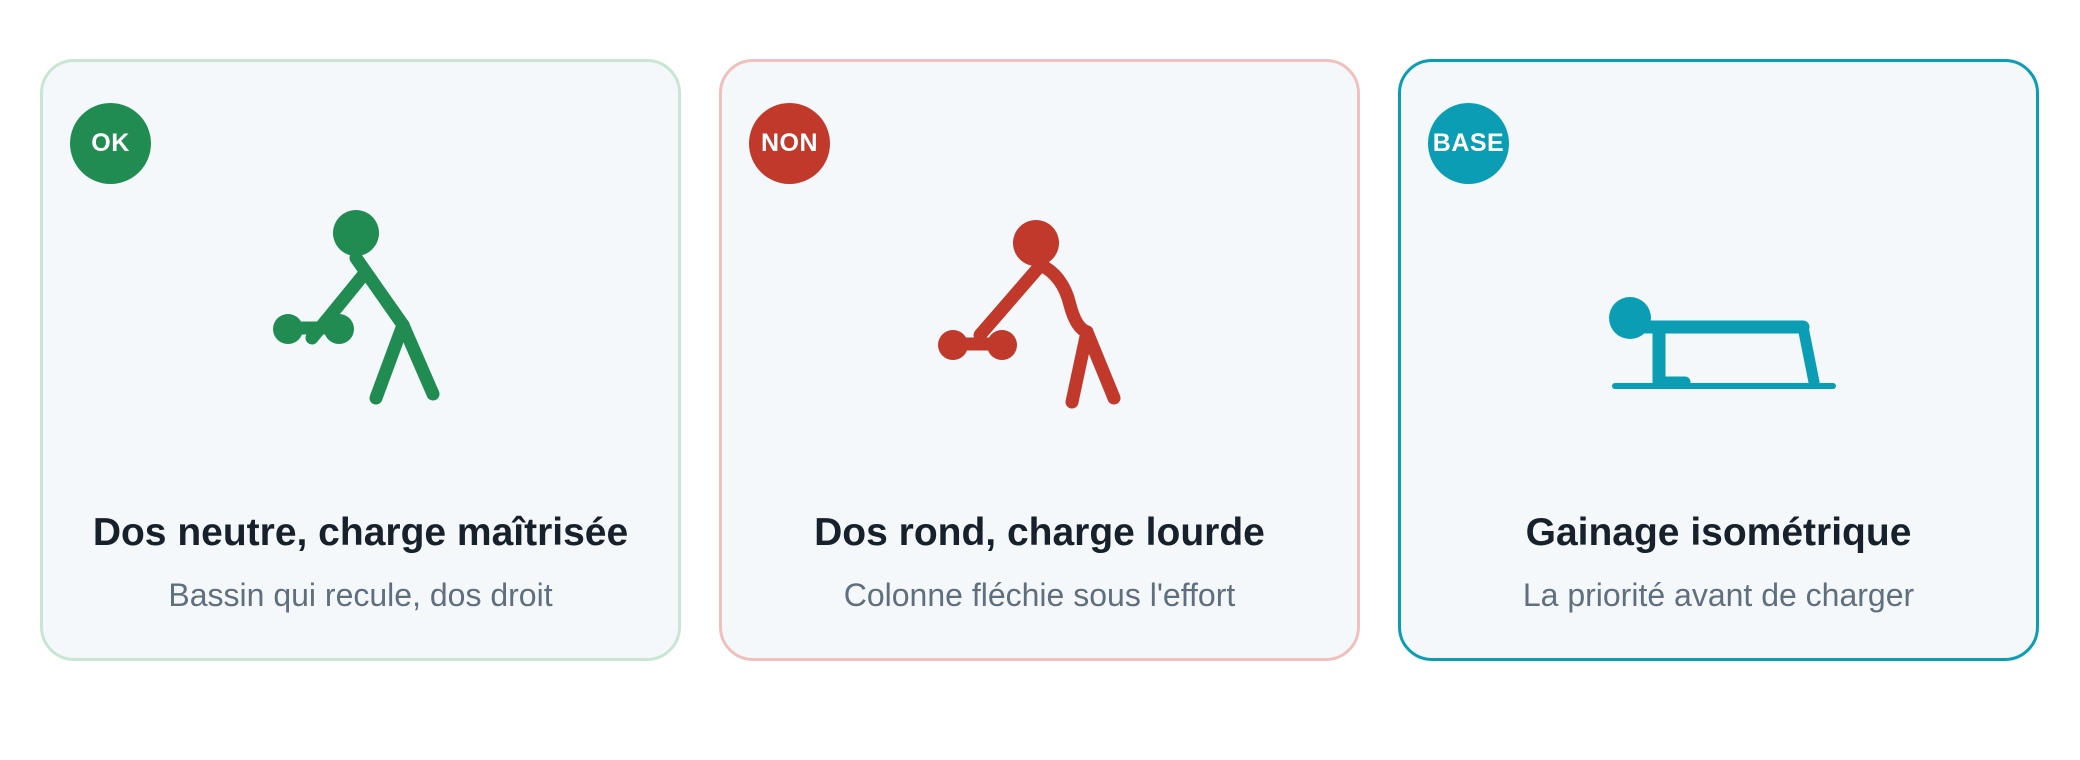 The width and height of the screenshot is (2080, 760). I want to click on card-subtitle: Bassin qui recule, dos droit, so click(360, 595).